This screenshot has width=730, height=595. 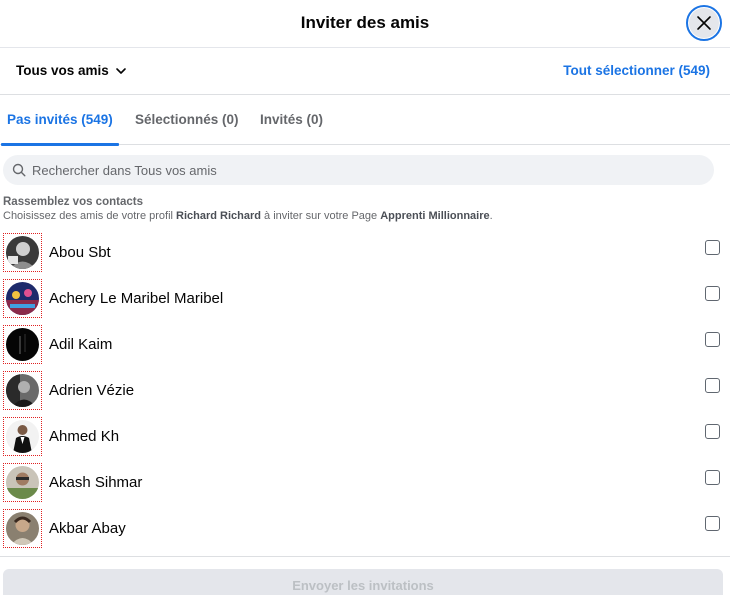 What do you see at coordinates (435, 216) in the screenshot?
I see `page-name: Apprenti Millionnaire` at bounding box center [435, 216].